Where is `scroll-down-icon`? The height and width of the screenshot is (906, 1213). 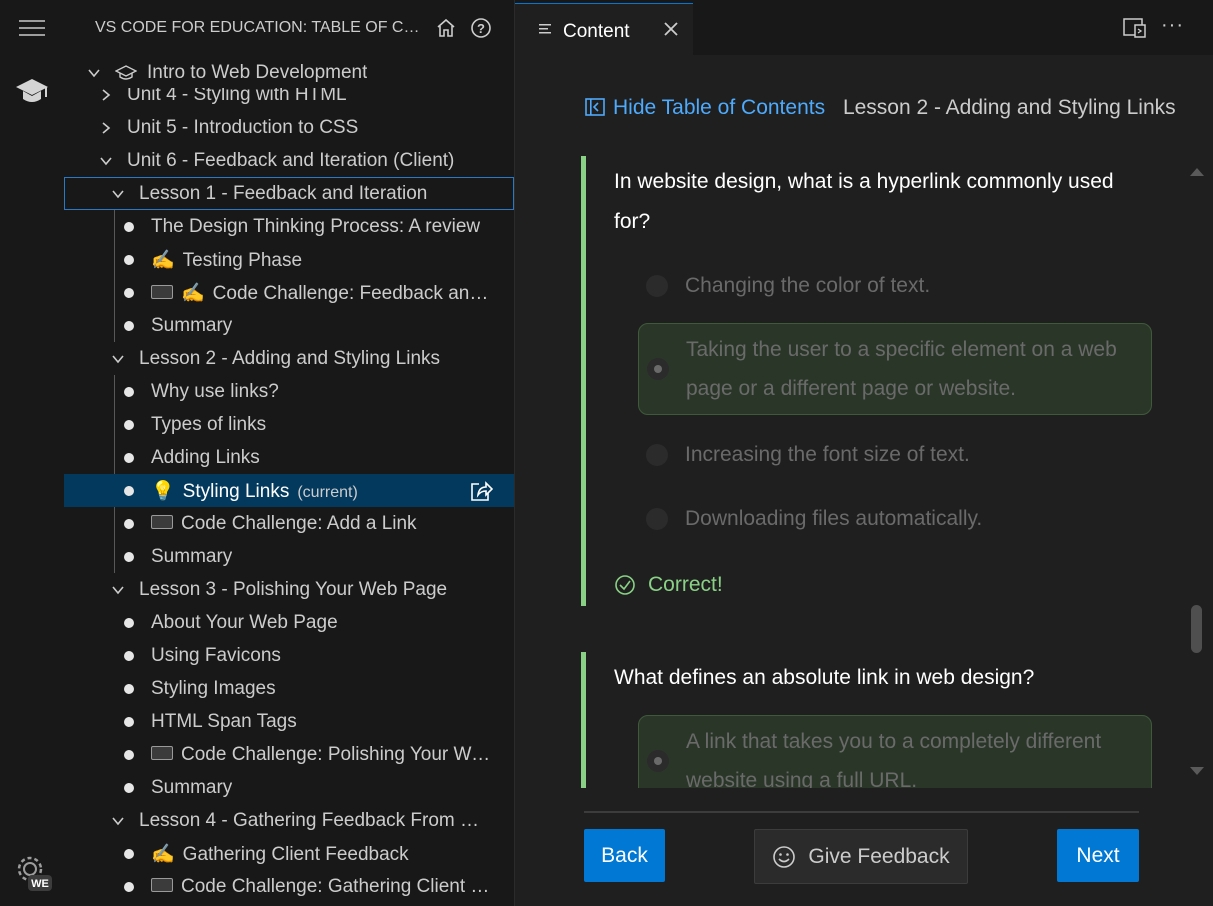
scroll-down-icon is located at coordinates (1197, 772).